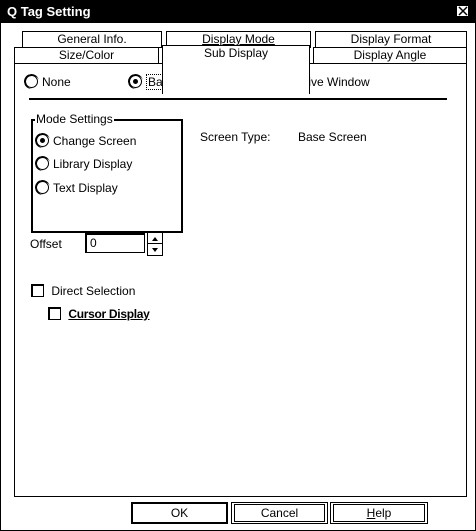 Image resolution: width=476 pixels, height=531 pixels. I want to click on dialog-title: Q Tag Setting, so click(49, 11).